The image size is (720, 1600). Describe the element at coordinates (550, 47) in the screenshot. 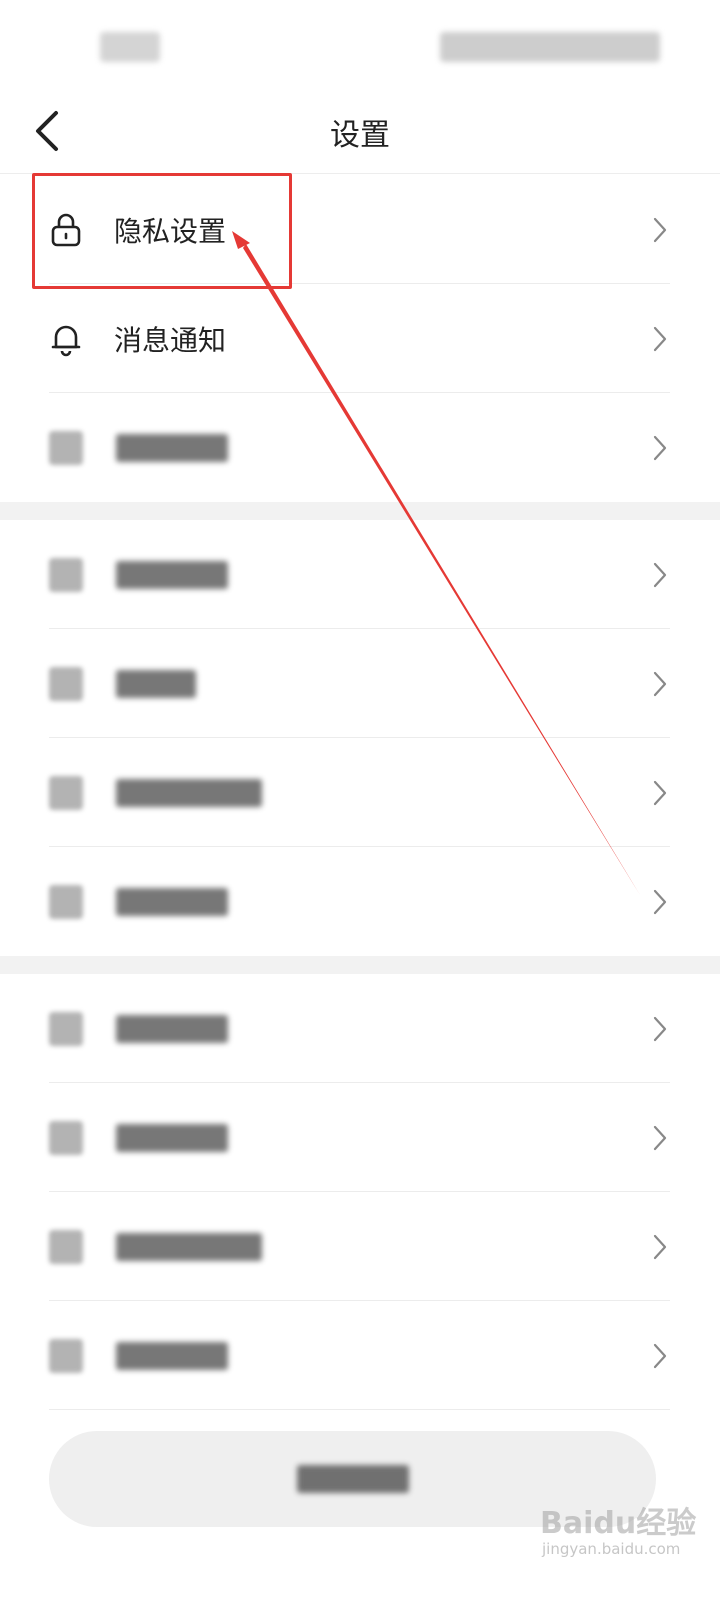

I see `status-icons-blurred` at that location.